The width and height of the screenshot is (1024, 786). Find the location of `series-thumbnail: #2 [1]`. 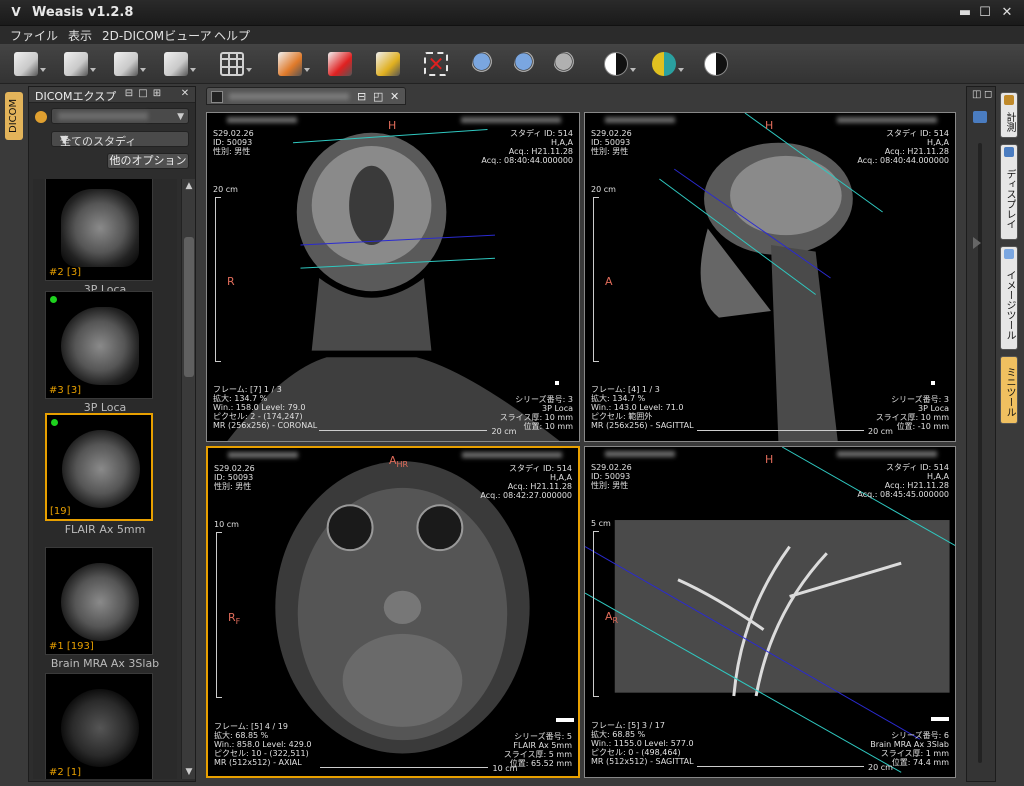

series-thumbnail: #2 [1] is located at coordinates (99, 726).